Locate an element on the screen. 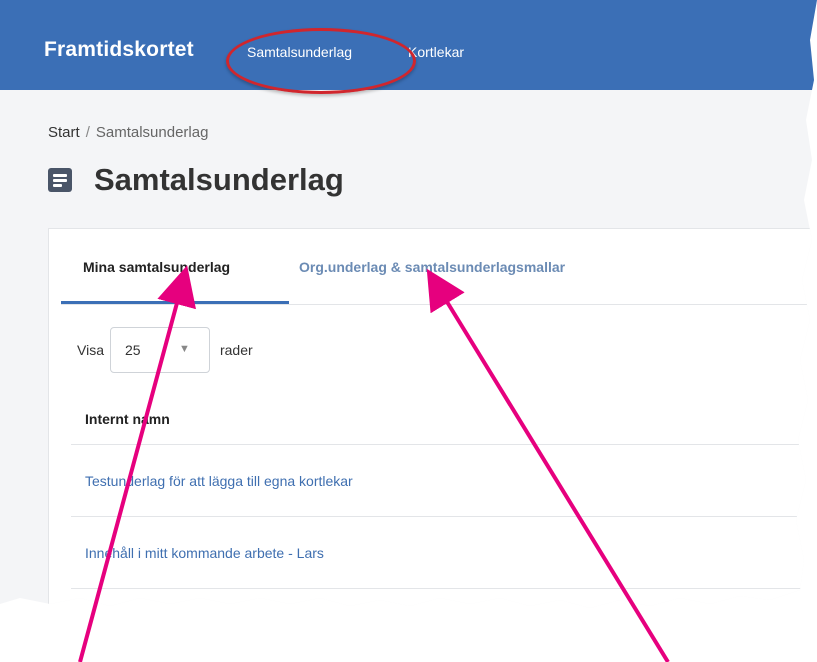  row-link: Innehåll i mitt kommande arbete - Lars is located at coordinates (204, 553).